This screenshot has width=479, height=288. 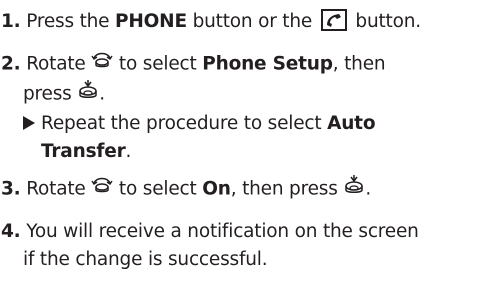 I want to click on step-text: Press the, so click(x=68, y=21).